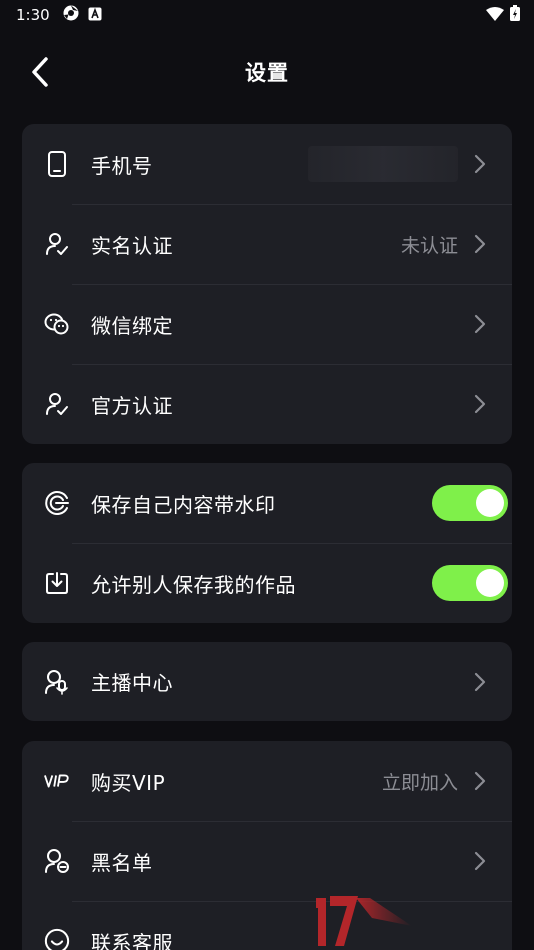 This screenshot has height=950, width=534. Describe the element at coordinates (515, 15) in the screenshot. I see `battery-icon` at that location.